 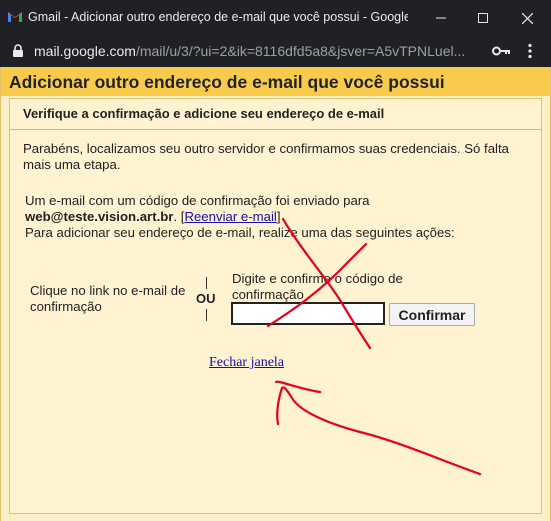 What do you see at coordinates (18, 50) in the screenshot?
I see `lock-icon` at bounding box center [18, 50].